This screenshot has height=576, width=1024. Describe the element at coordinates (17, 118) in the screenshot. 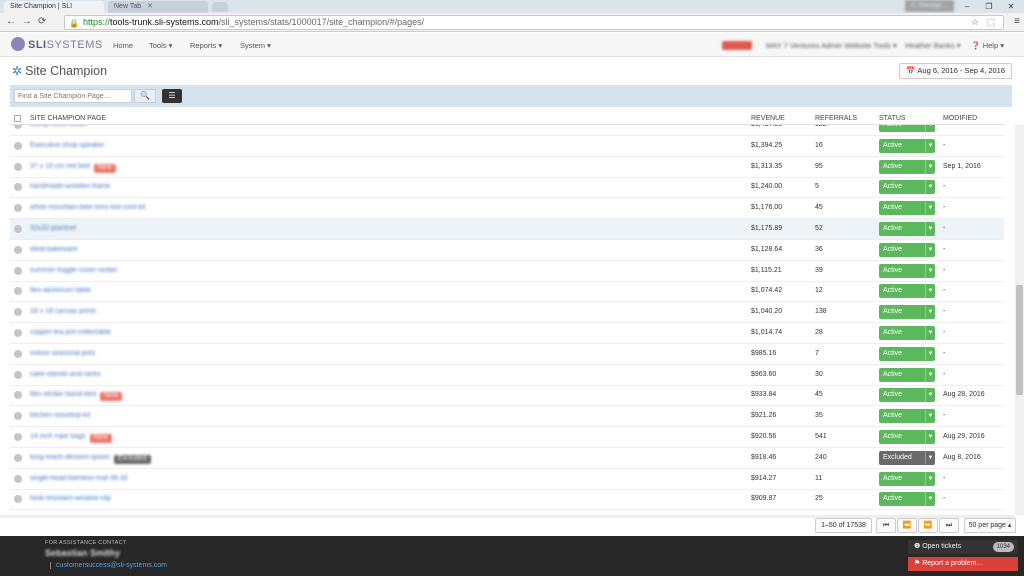

I see `select-all-checkbox` at that location.